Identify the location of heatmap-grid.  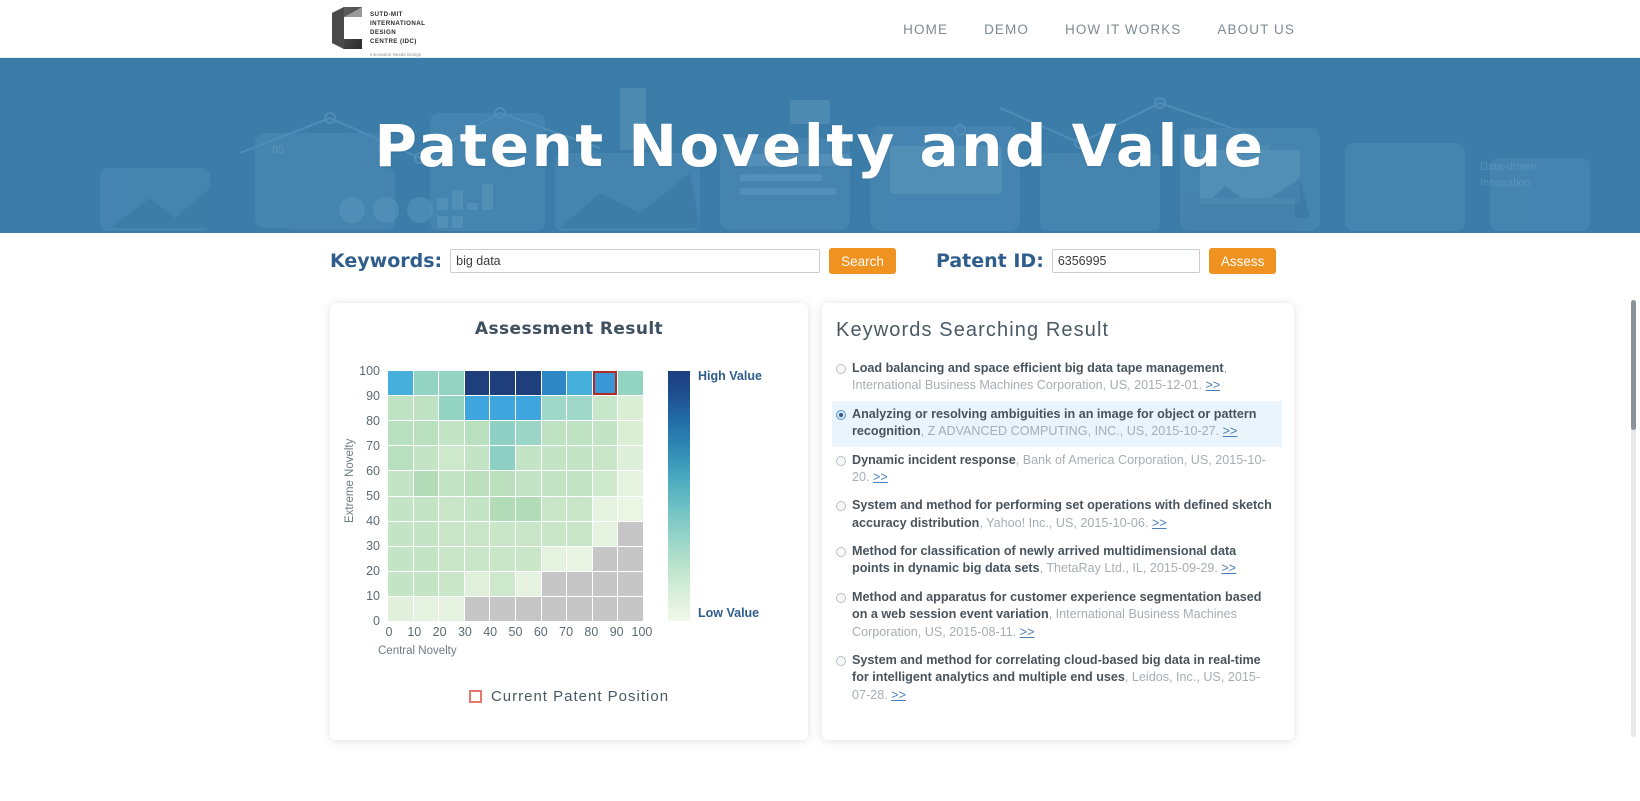
(515, 496).